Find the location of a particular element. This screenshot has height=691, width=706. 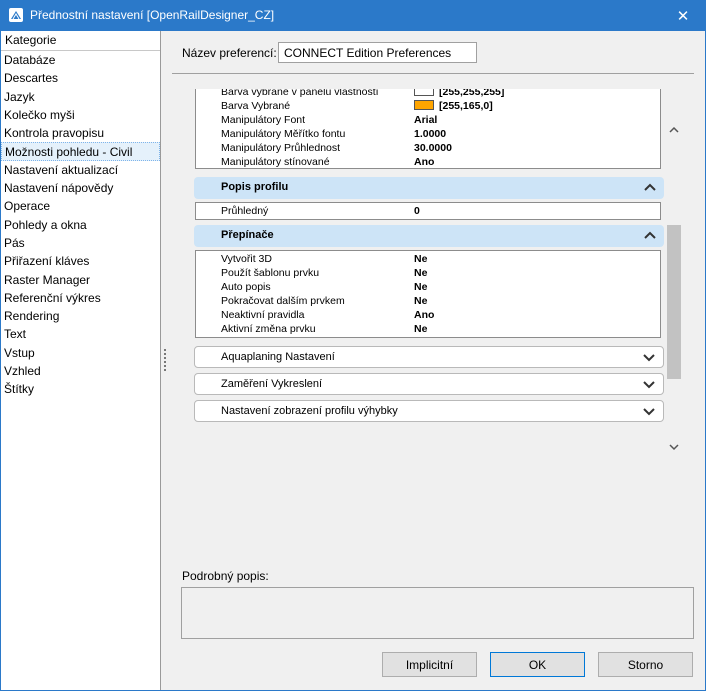

splitter-grip is located at coordinates (165, 362).